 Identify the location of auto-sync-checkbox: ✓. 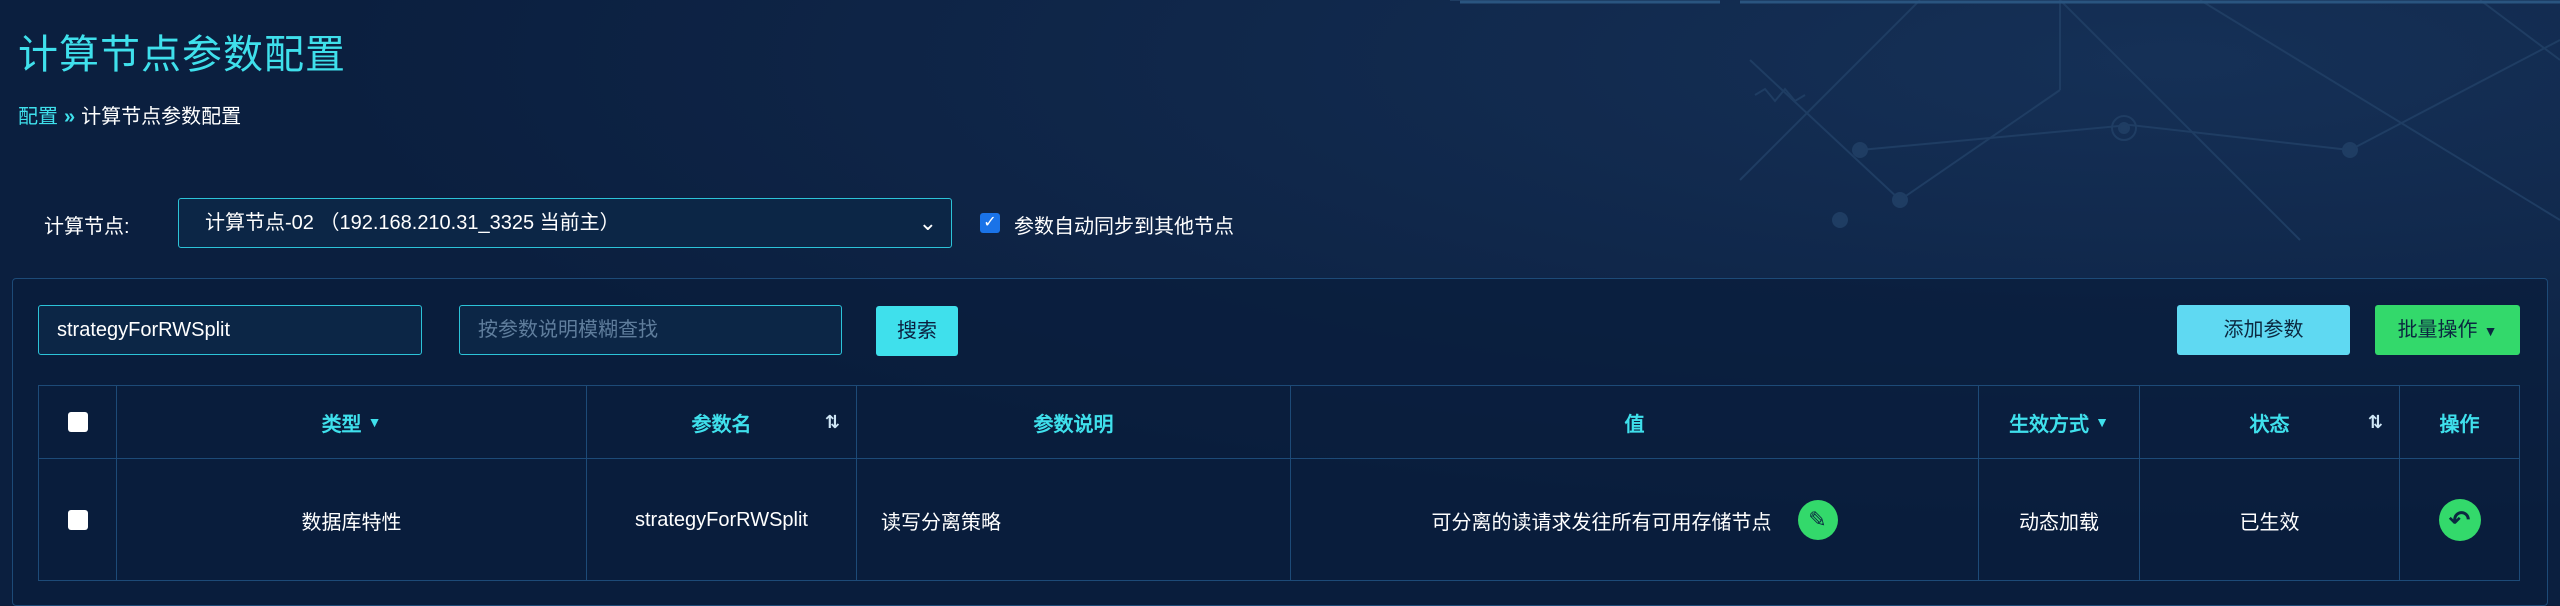
(990, 223).